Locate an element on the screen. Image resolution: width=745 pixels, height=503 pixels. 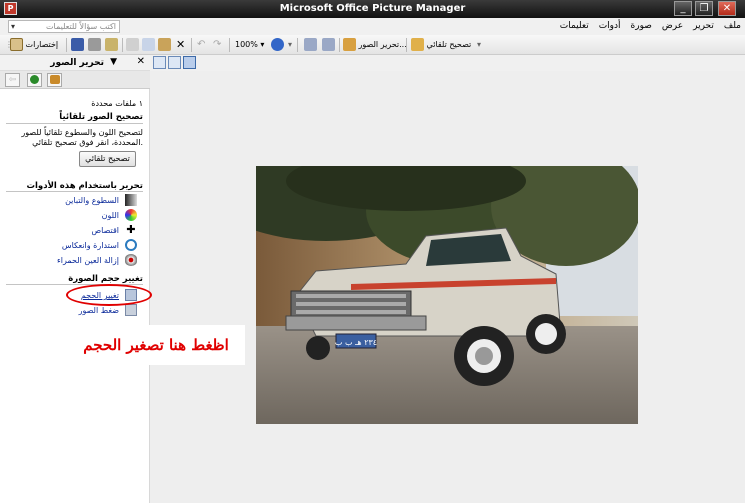
menu-view: عرض is located at coordinates (672, 26).